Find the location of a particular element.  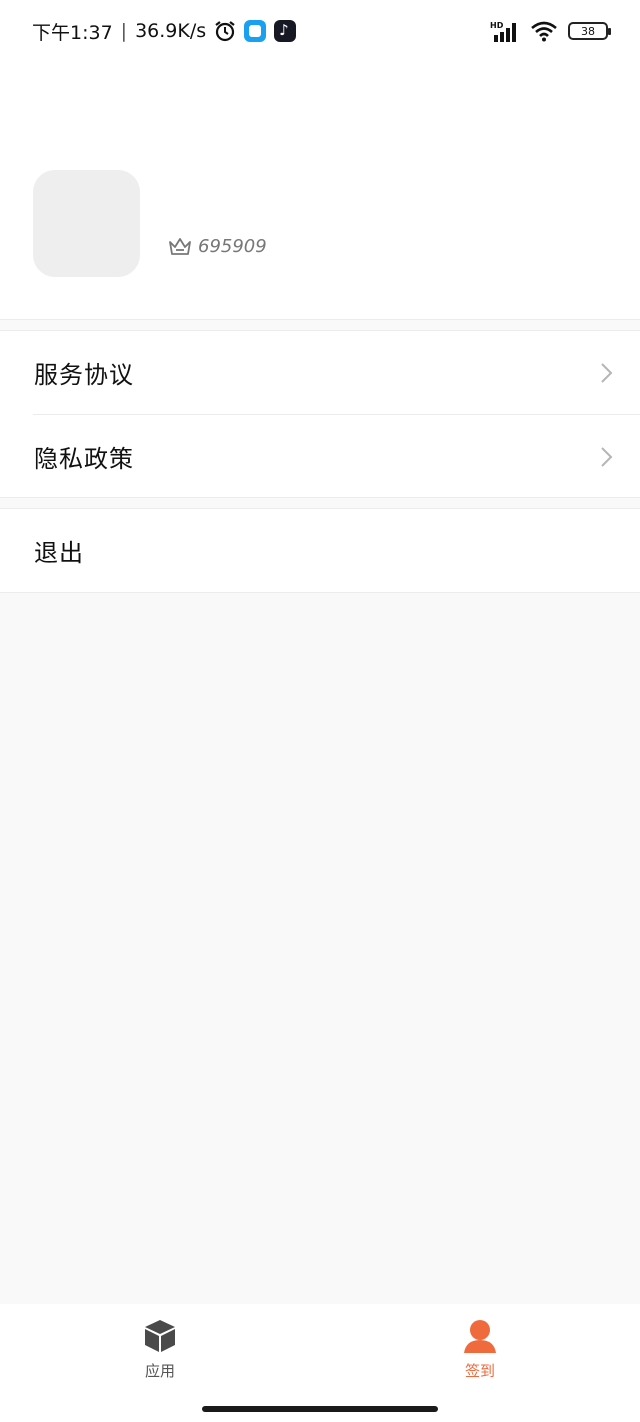

tab-apps: 应用 is located at coordinates (160, 1349).